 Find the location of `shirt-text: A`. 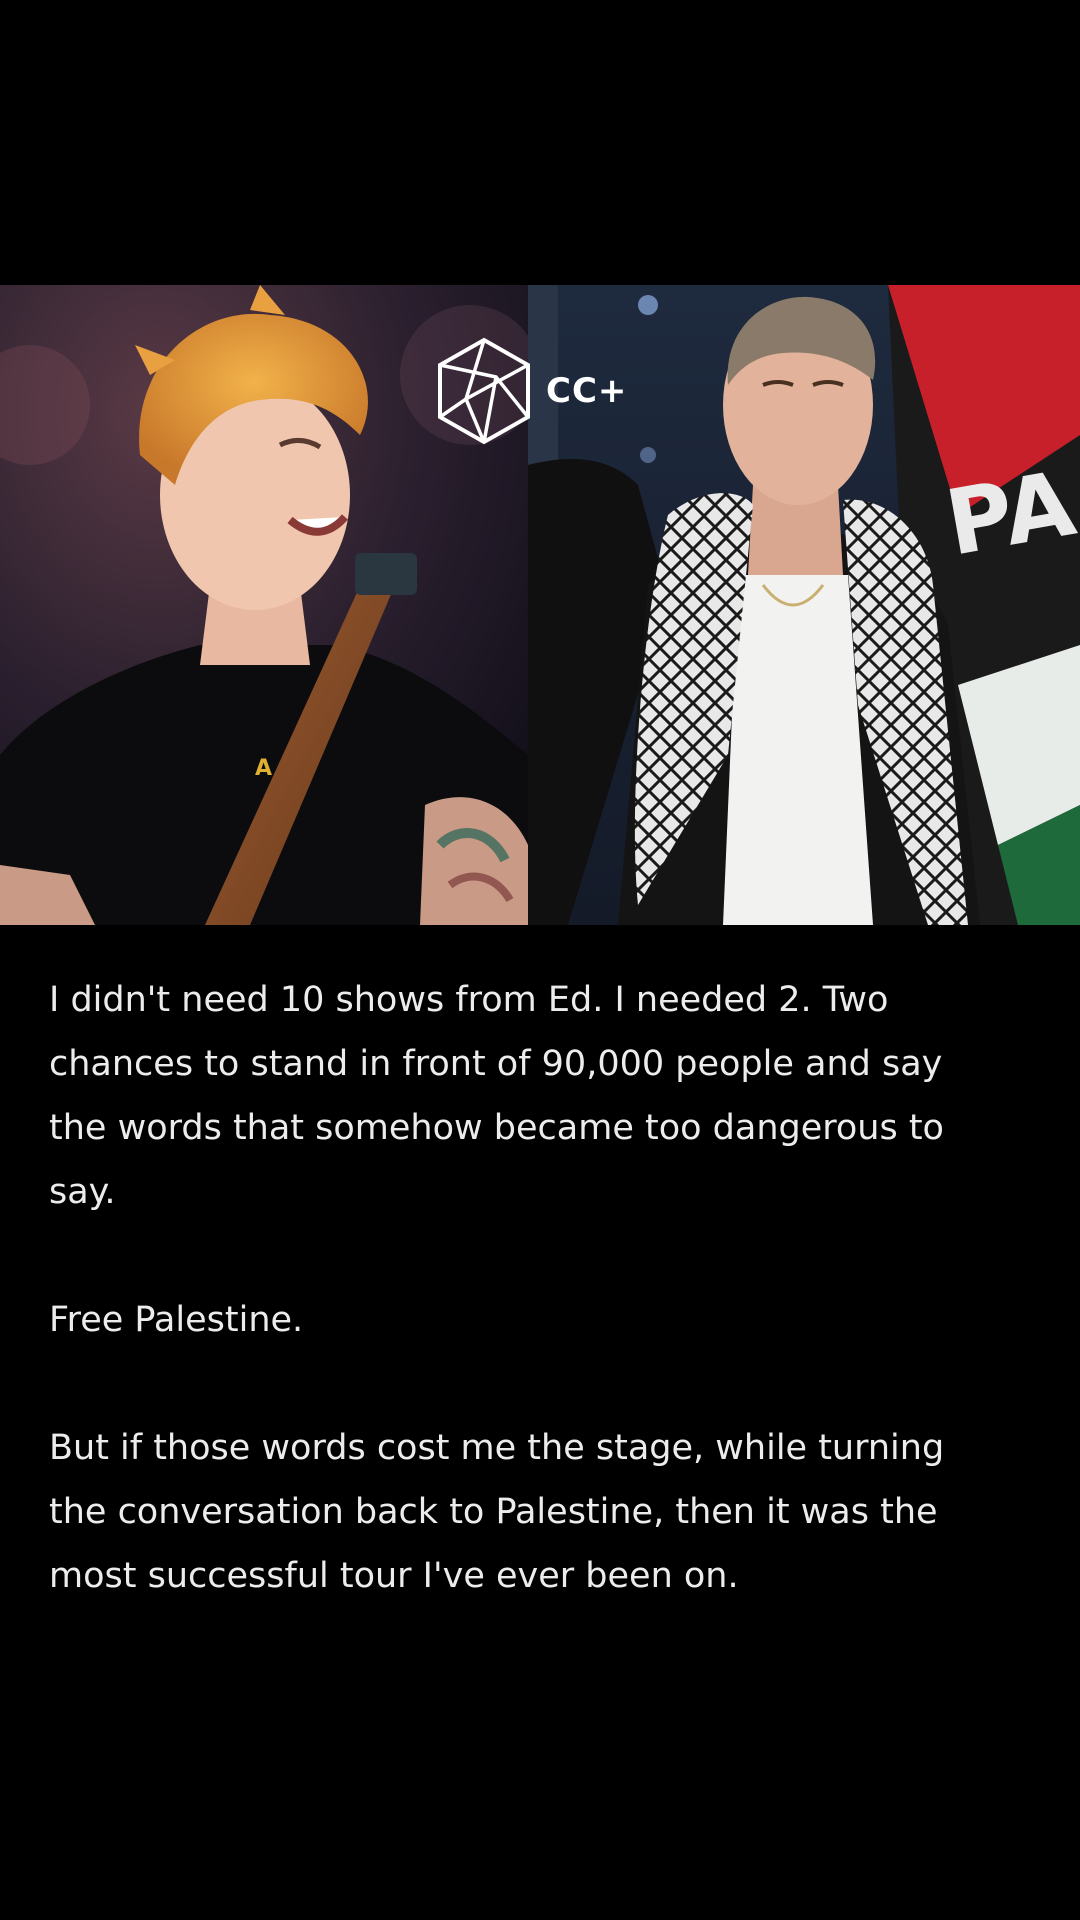

shirt-text: A is located at coordinates (263, 768).